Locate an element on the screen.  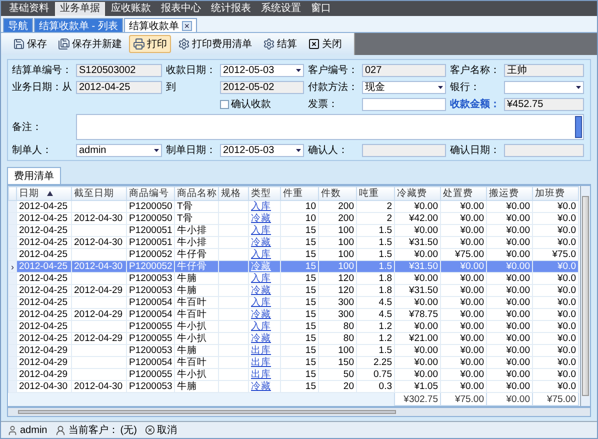
menu-item: 报表中心 is located at coordinates (181, 8).